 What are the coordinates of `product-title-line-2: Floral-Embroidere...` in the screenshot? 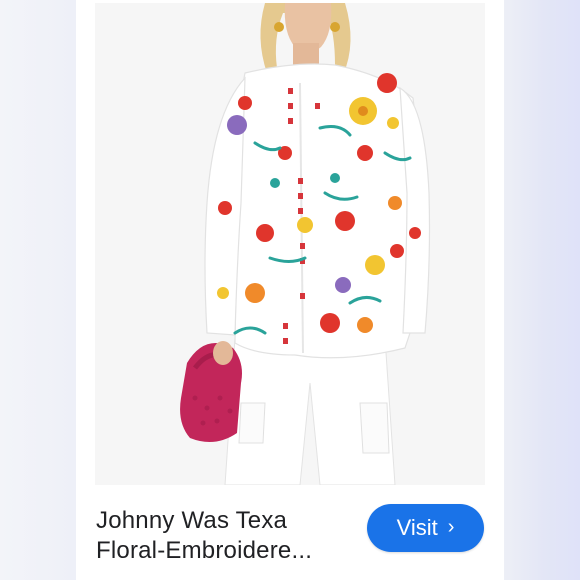 It's located at (204, 551).